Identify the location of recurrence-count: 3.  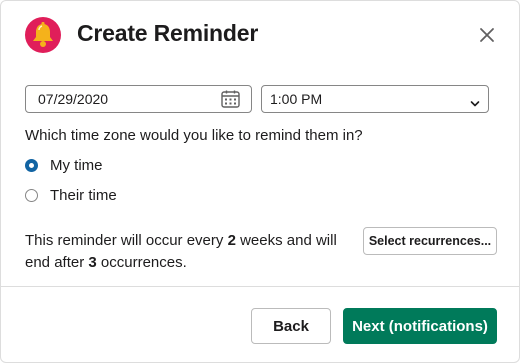
(92, 262).